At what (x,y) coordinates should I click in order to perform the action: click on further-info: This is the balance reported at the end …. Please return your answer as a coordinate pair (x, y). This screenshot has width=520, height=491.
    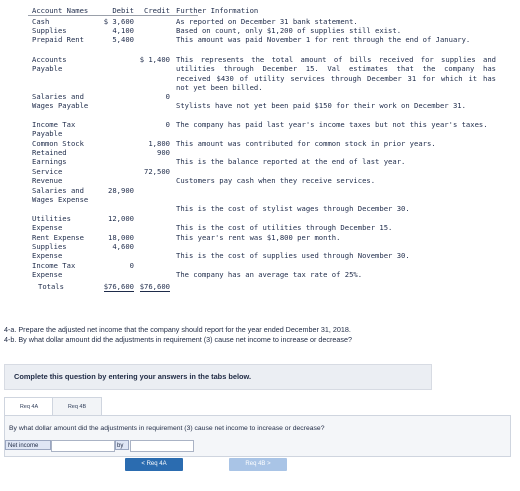
    Looking at the image, I should click on (291, 161).